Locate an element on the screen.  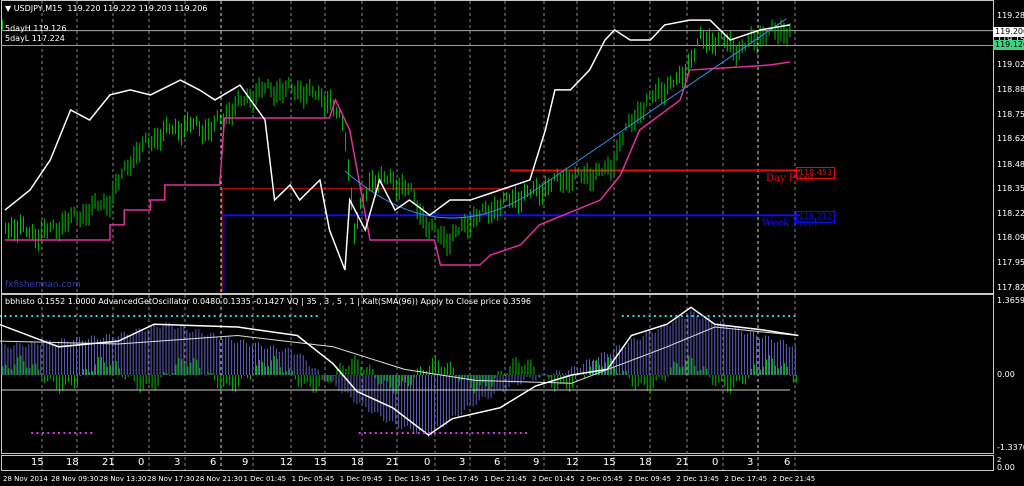
price-tick: 119.020 is located at coordinates (1010, 65).